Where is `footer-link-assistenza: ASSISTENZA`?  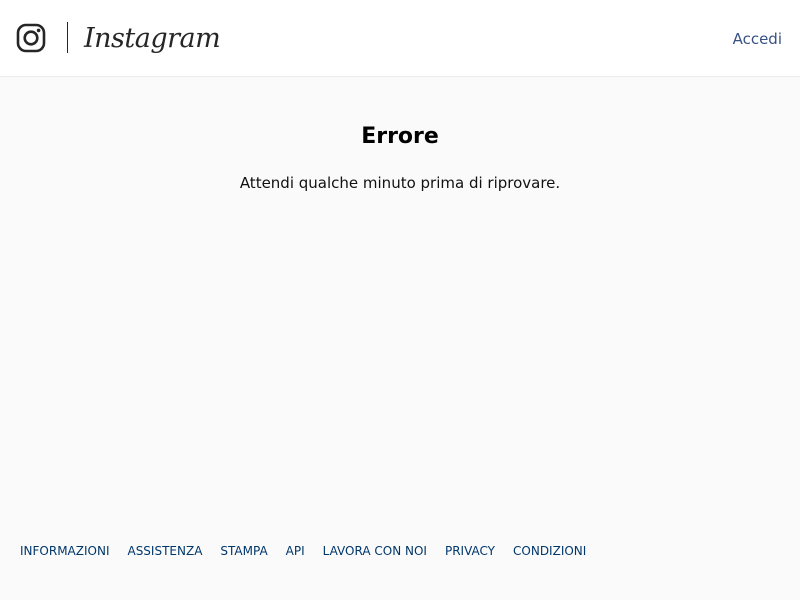
footer-link-assistenza: ASSISTENZA is located at coordinates (164, 551).